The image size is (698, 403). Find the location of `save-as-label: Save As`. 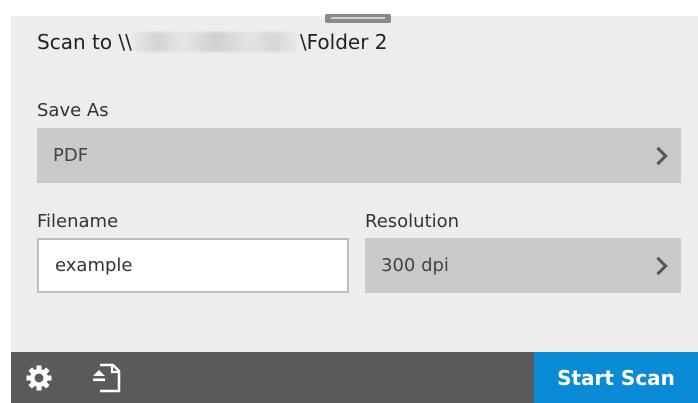

save-as-label: Save As is located at coordinates (73, 110).